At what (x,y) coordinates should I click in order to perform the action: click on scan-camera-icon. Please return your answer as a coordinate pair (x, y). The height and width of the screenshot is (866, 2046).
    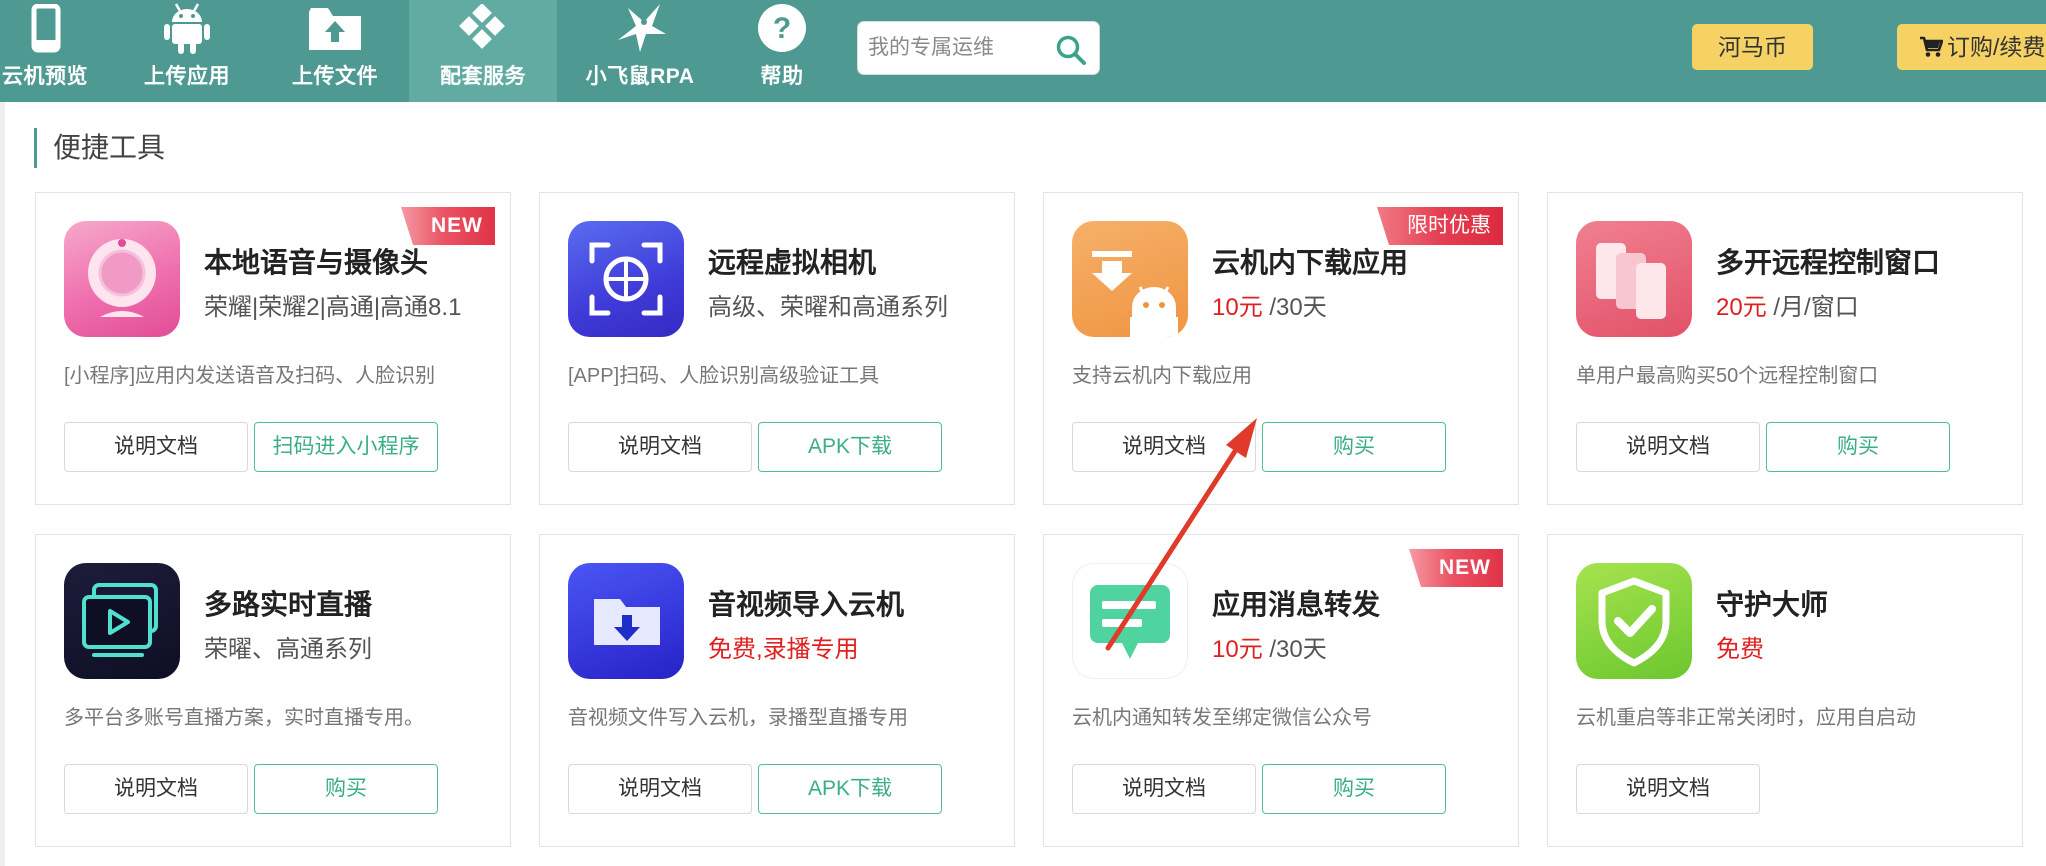
    Looking at the image, I should click on (626, 279).